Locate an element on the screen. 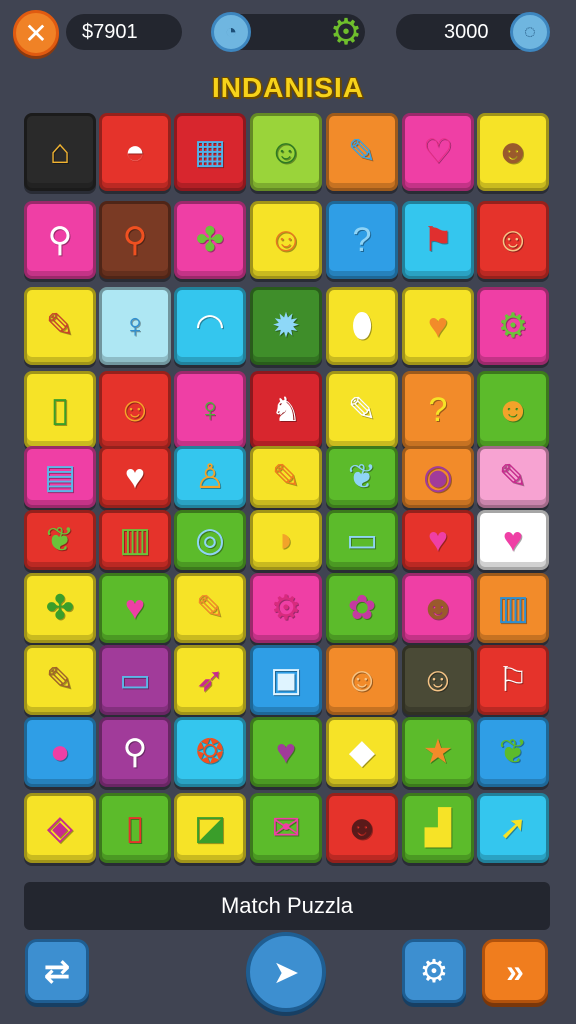 The width and height of the screenshot is (576, 1024). tile-eye-icon: ◉ is located at coordinates (438, 477).